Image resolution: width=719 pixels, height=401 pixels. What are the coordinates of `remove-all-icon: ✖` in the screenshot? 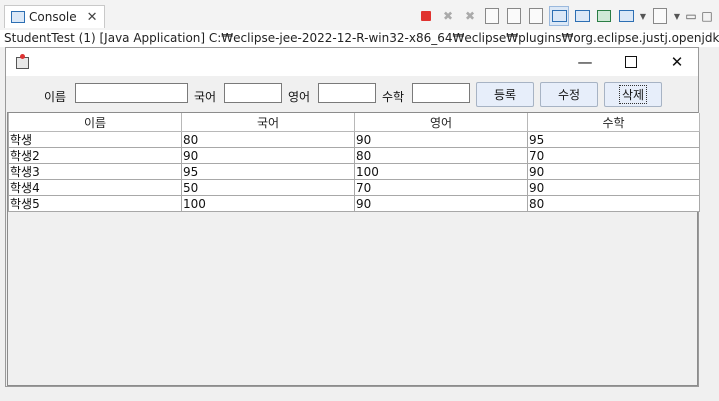 It's located at (470, 16).